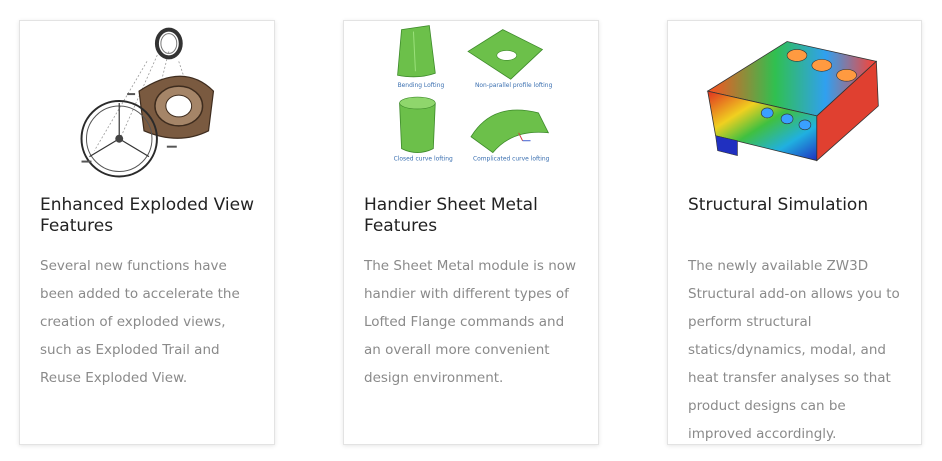 The width and height of the screenshot is (942, 461). I want to click on caption-bending-lofting: Bending Lofting, so click(421, 85).